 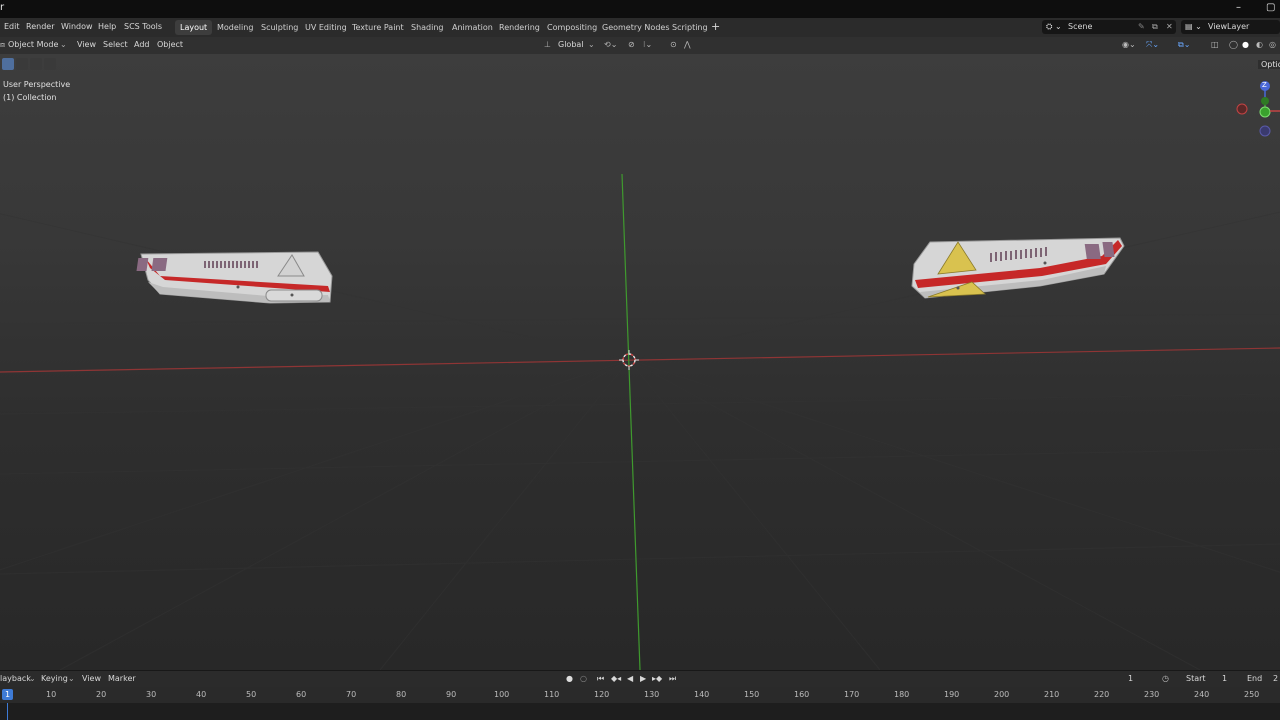 I want to click on keying-menu: Keying, so click(x=54, y=678).